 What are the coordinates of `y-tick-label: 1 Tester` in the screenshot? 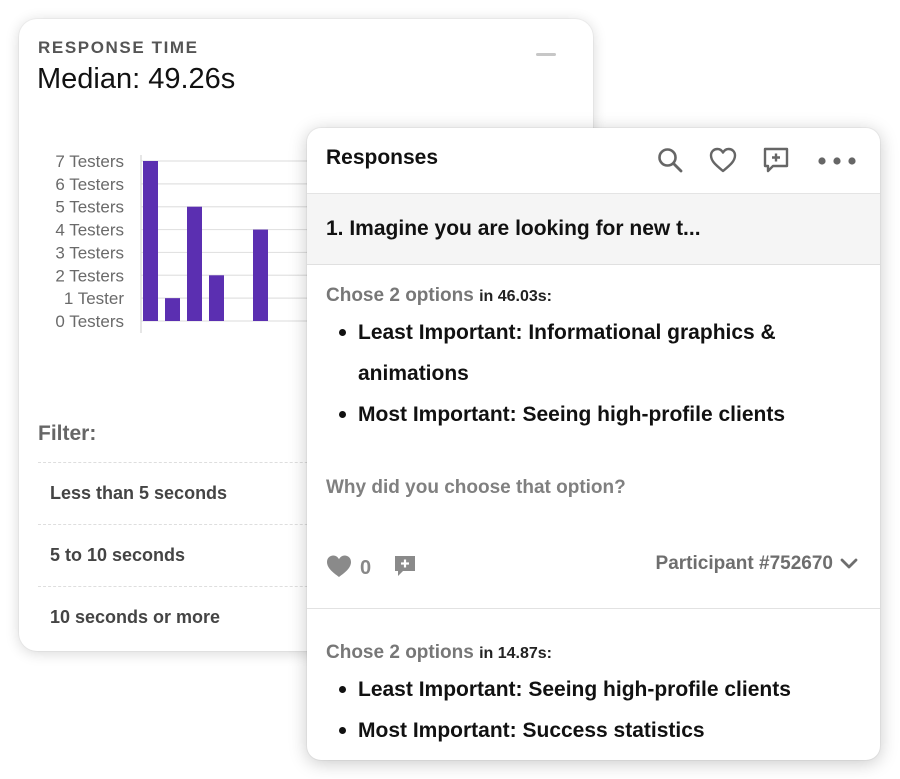 It's located at (94, 298).